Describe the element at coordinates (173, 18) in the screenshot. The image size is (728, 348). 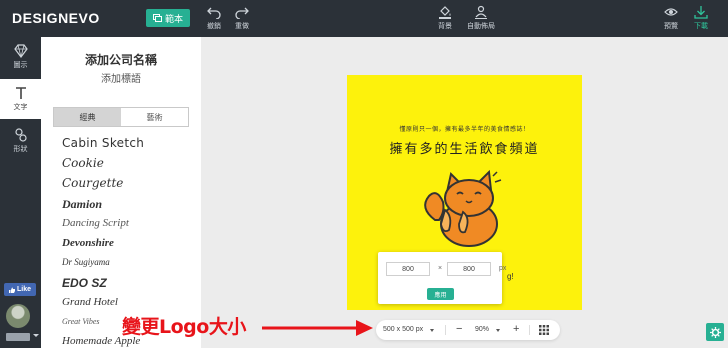
I see `template-label: 範本` at that location.